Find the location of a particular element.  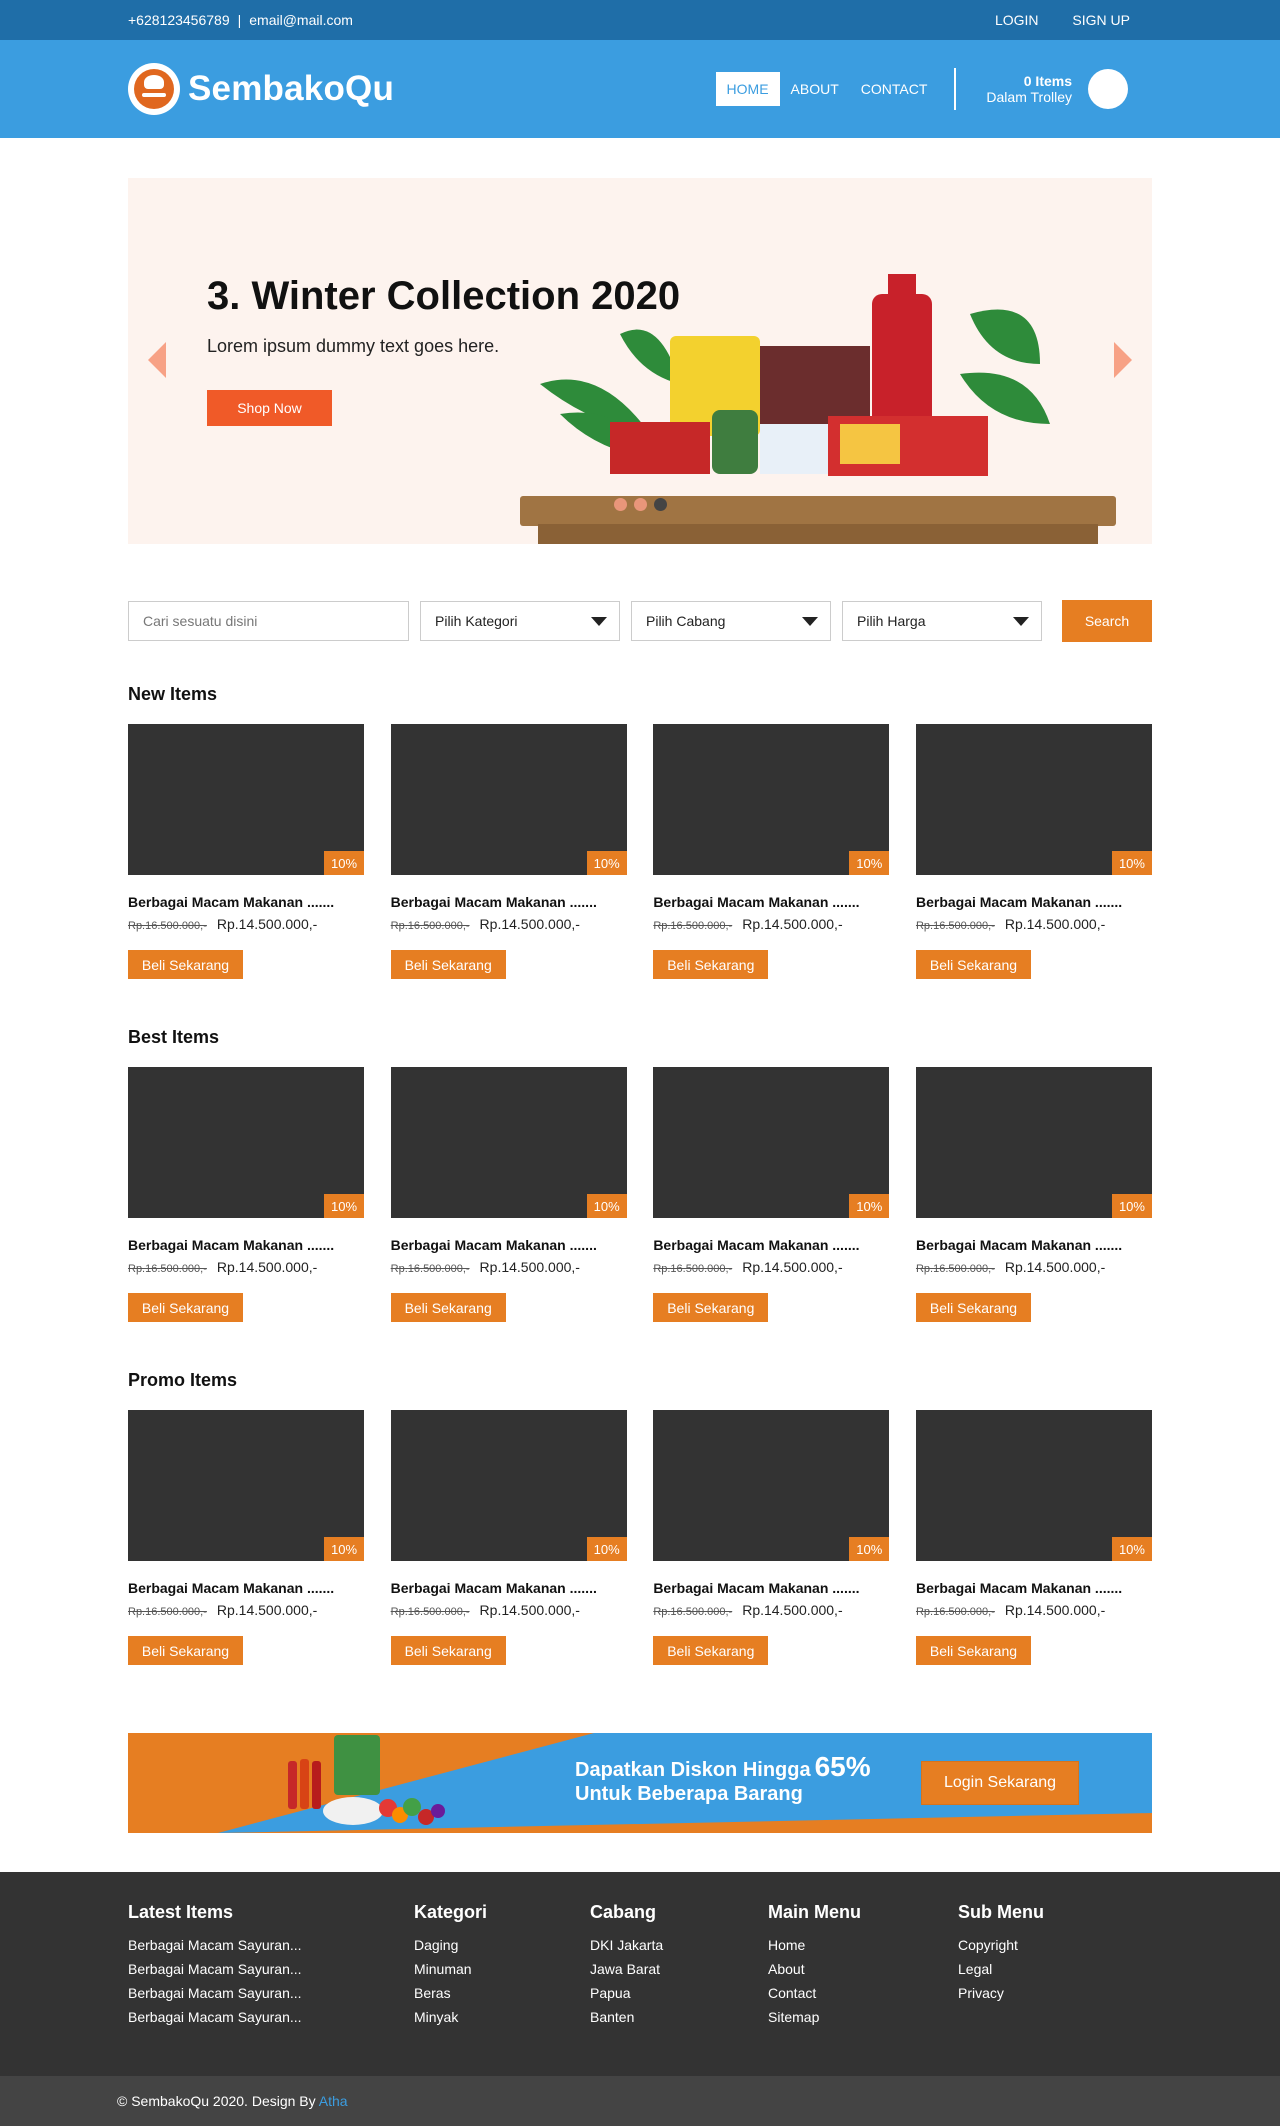

footer-link: Home is located at coordinates (863, 1945).